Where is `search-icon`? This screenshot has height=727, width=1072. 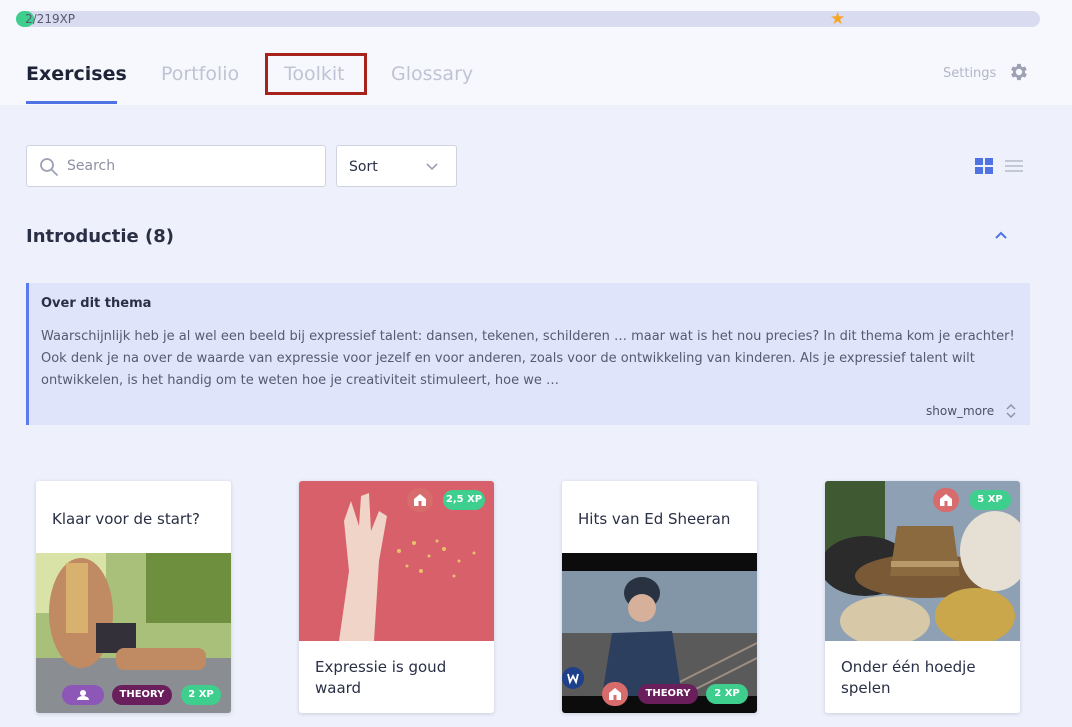 search-icon is located at coordinates (49, 167).